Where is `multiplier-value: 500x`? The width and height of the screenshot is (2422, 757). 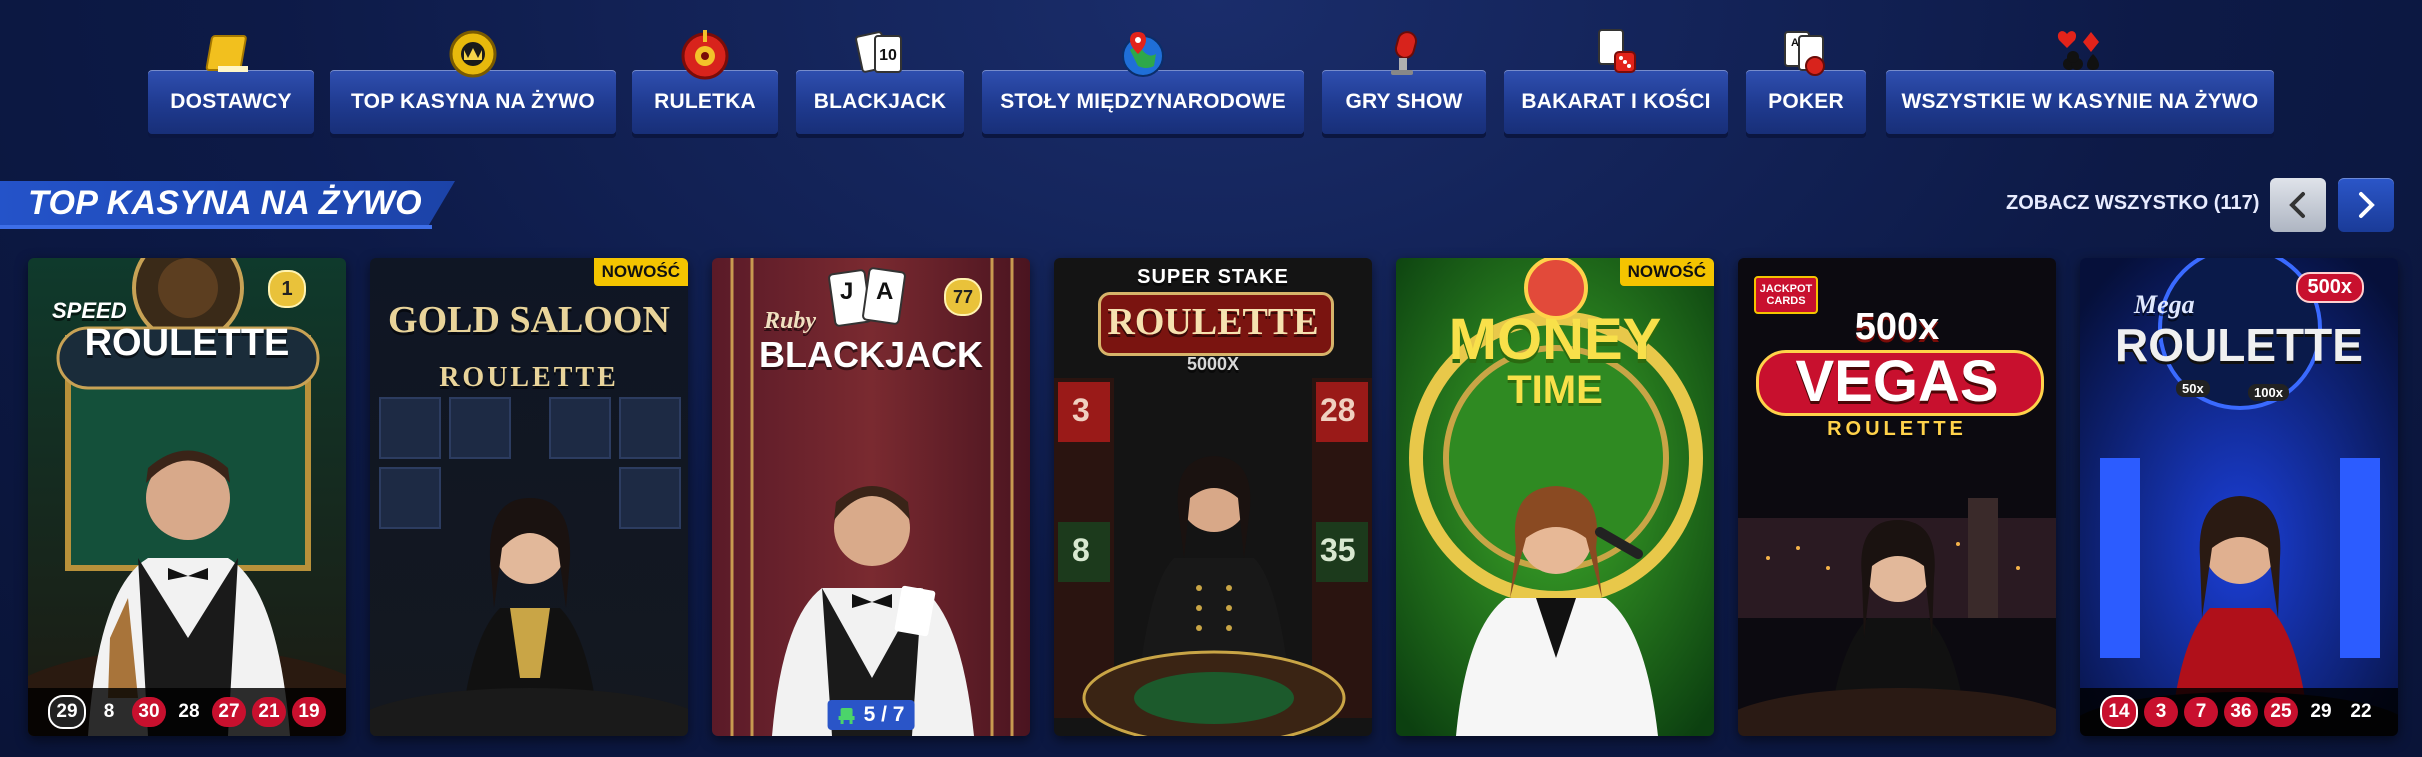 multiplier-value: 500x is located at coordinates (2330, 287).